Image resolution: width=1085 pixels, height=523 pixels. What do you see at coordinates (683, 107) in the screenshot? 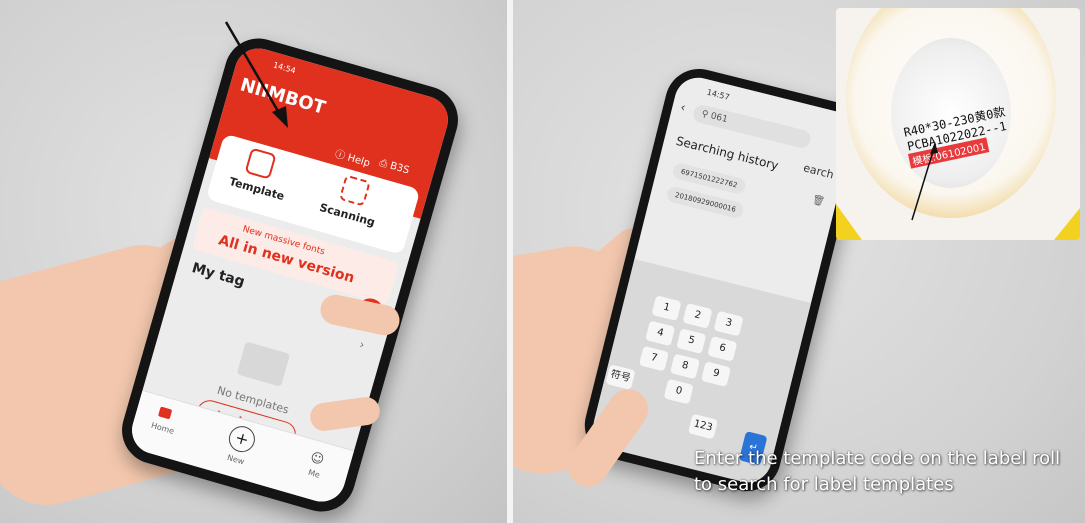
I see `back-arrow-icon: ‹` at bounding box center [683, 107].